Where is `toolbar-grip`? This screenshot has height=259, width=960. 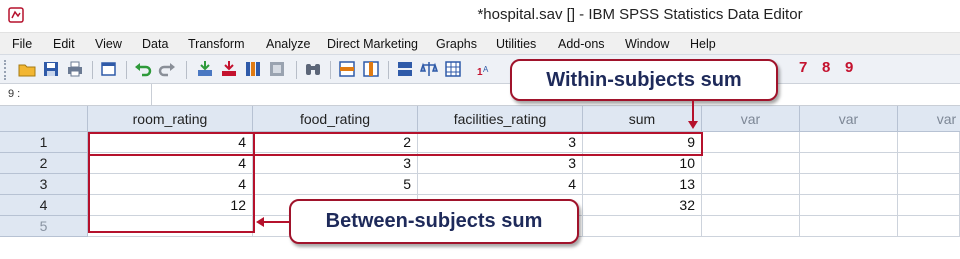 toolbar-grip is located at coordinates (6, 70).